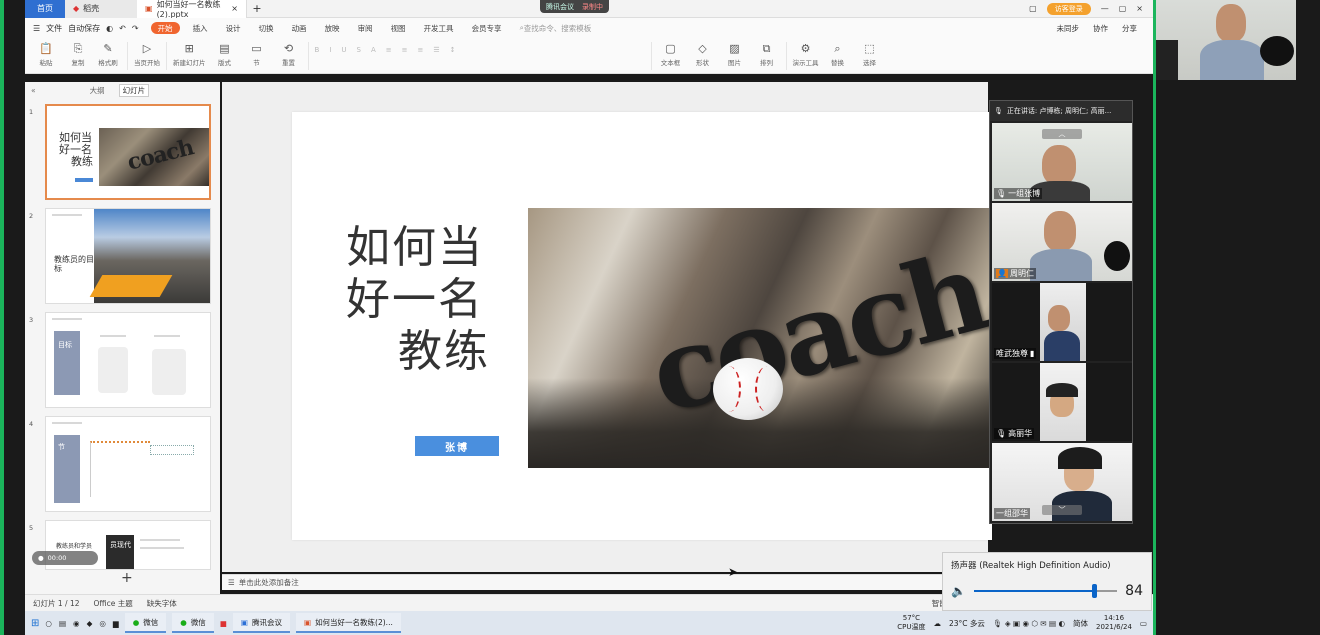 This screenshot has height=635, width=1320. What do you see at coordinates (330, 50) in the screenshot?
I see `italic-icon: I` at bounding box center [330, 50].